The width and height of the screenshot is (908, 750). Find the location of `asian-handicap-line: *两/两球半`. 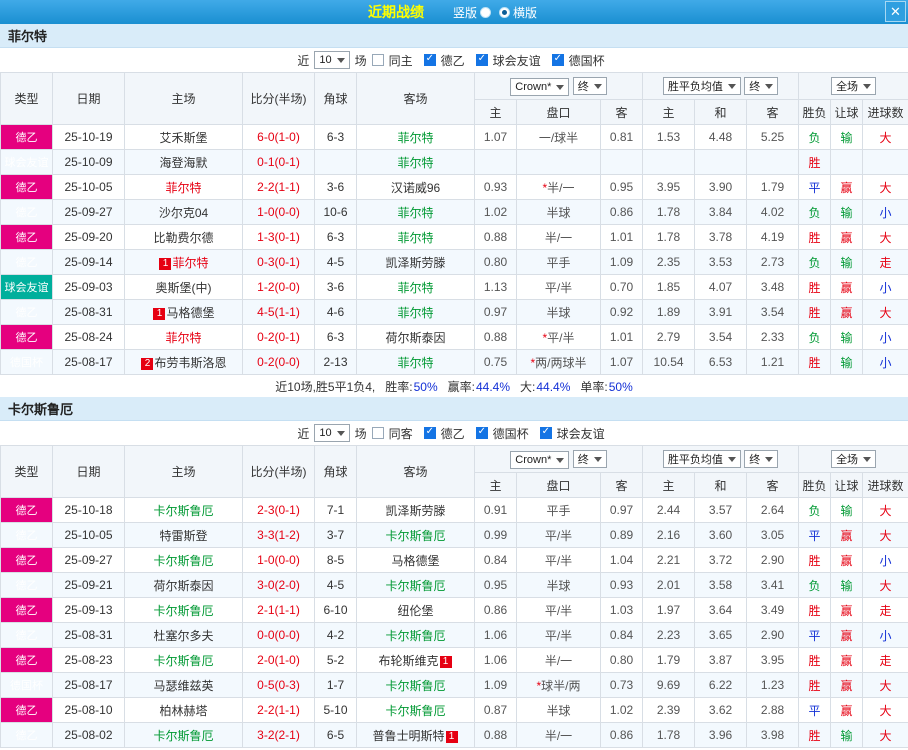

asian-handicap-line: *两/两球半 is located at coordinates (558, 362).